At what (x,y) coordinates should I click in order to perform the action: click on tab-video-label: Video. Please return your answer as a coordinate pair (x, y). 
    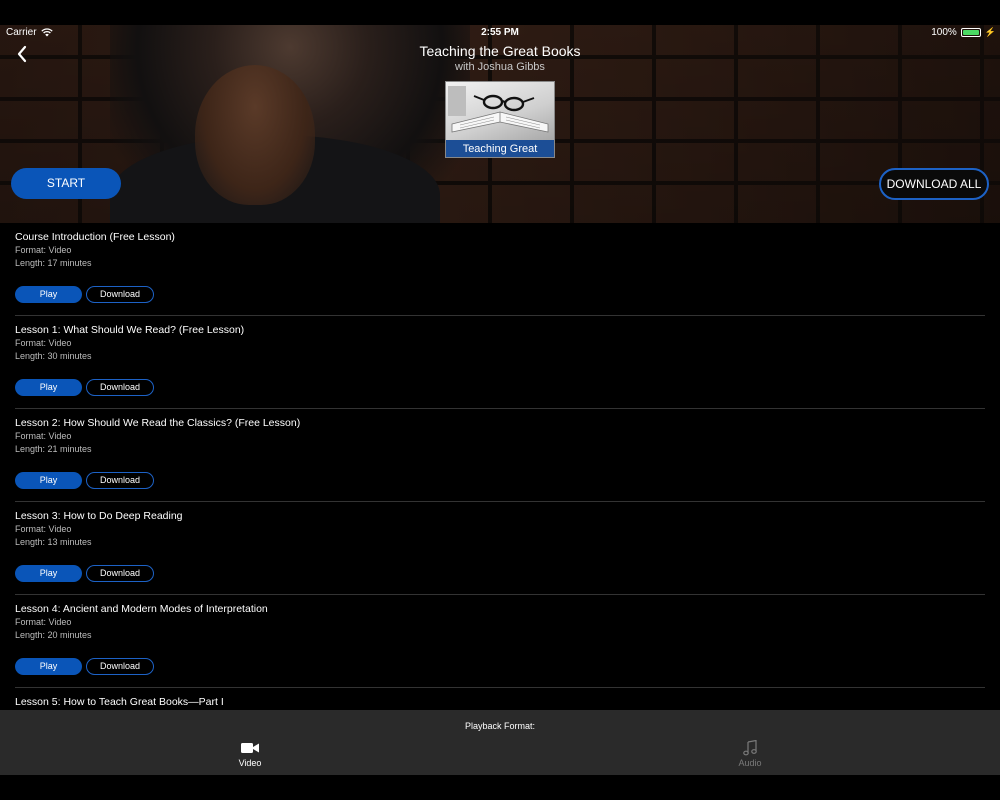
    Looking at the image, I should click on (250, 763).